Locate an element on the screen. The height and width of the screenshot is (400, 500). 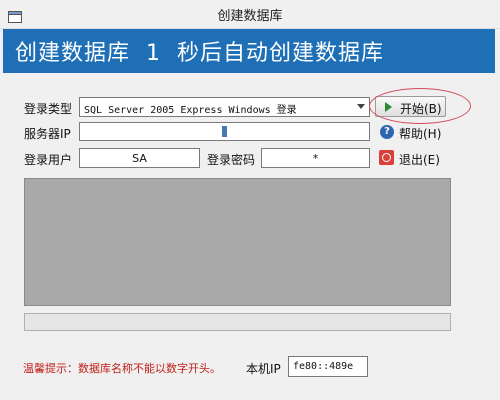
power-icon is located at coordinates (386, 157).